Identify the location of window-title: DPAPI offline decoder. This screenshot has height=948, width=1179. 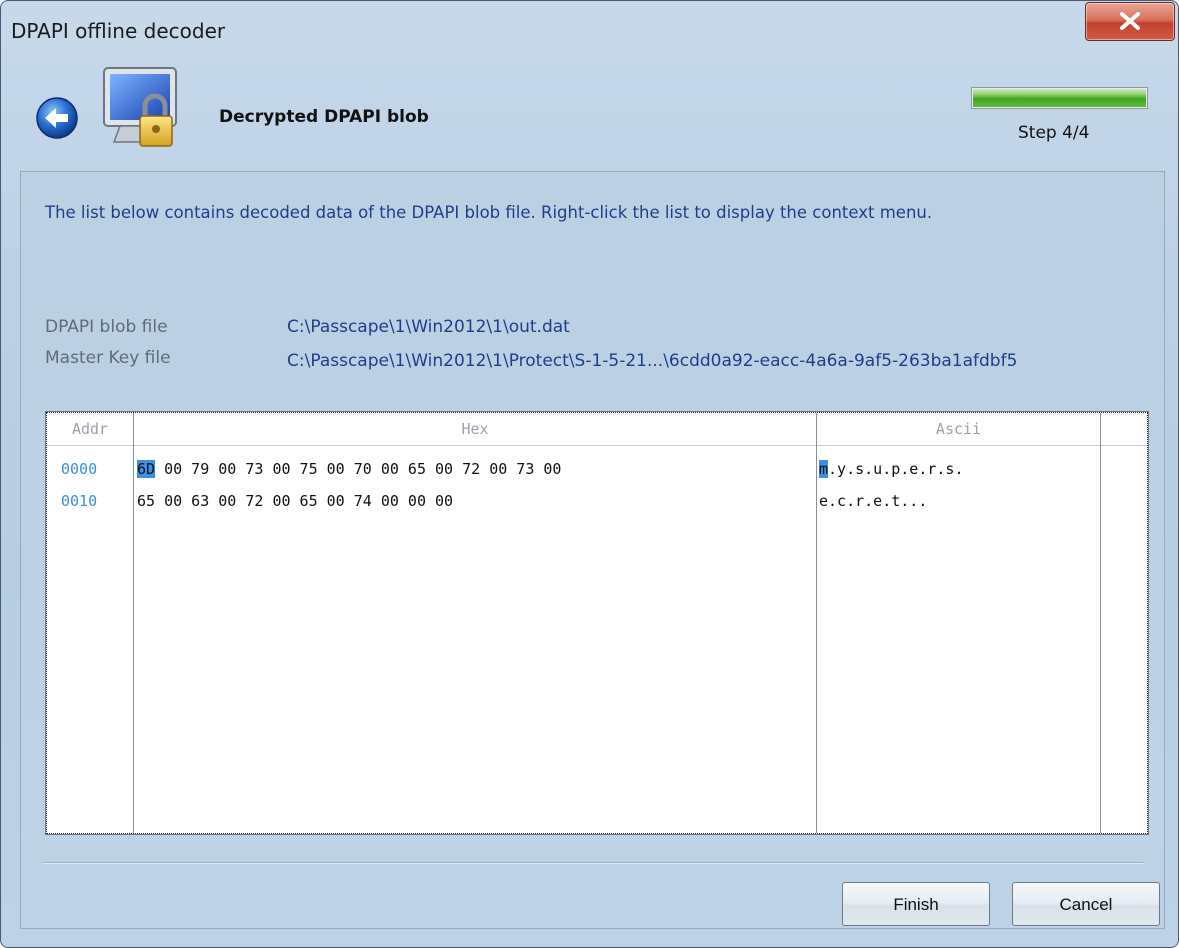
(118, 31).